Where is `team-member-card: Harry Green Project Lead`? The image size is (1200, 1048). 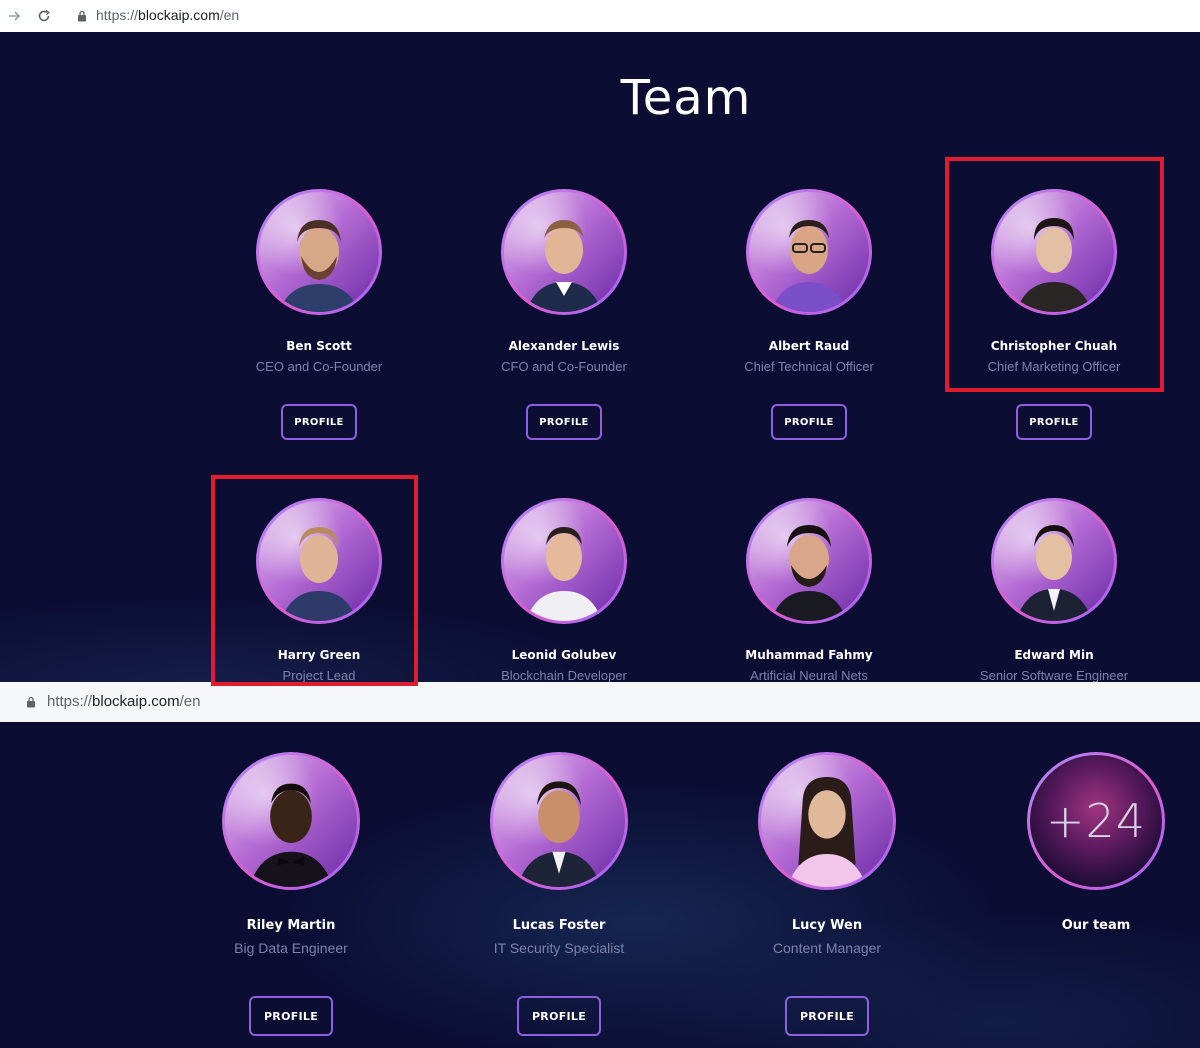
team-member-card: Harry Green Project Lead is located at coordinates (319, 590).